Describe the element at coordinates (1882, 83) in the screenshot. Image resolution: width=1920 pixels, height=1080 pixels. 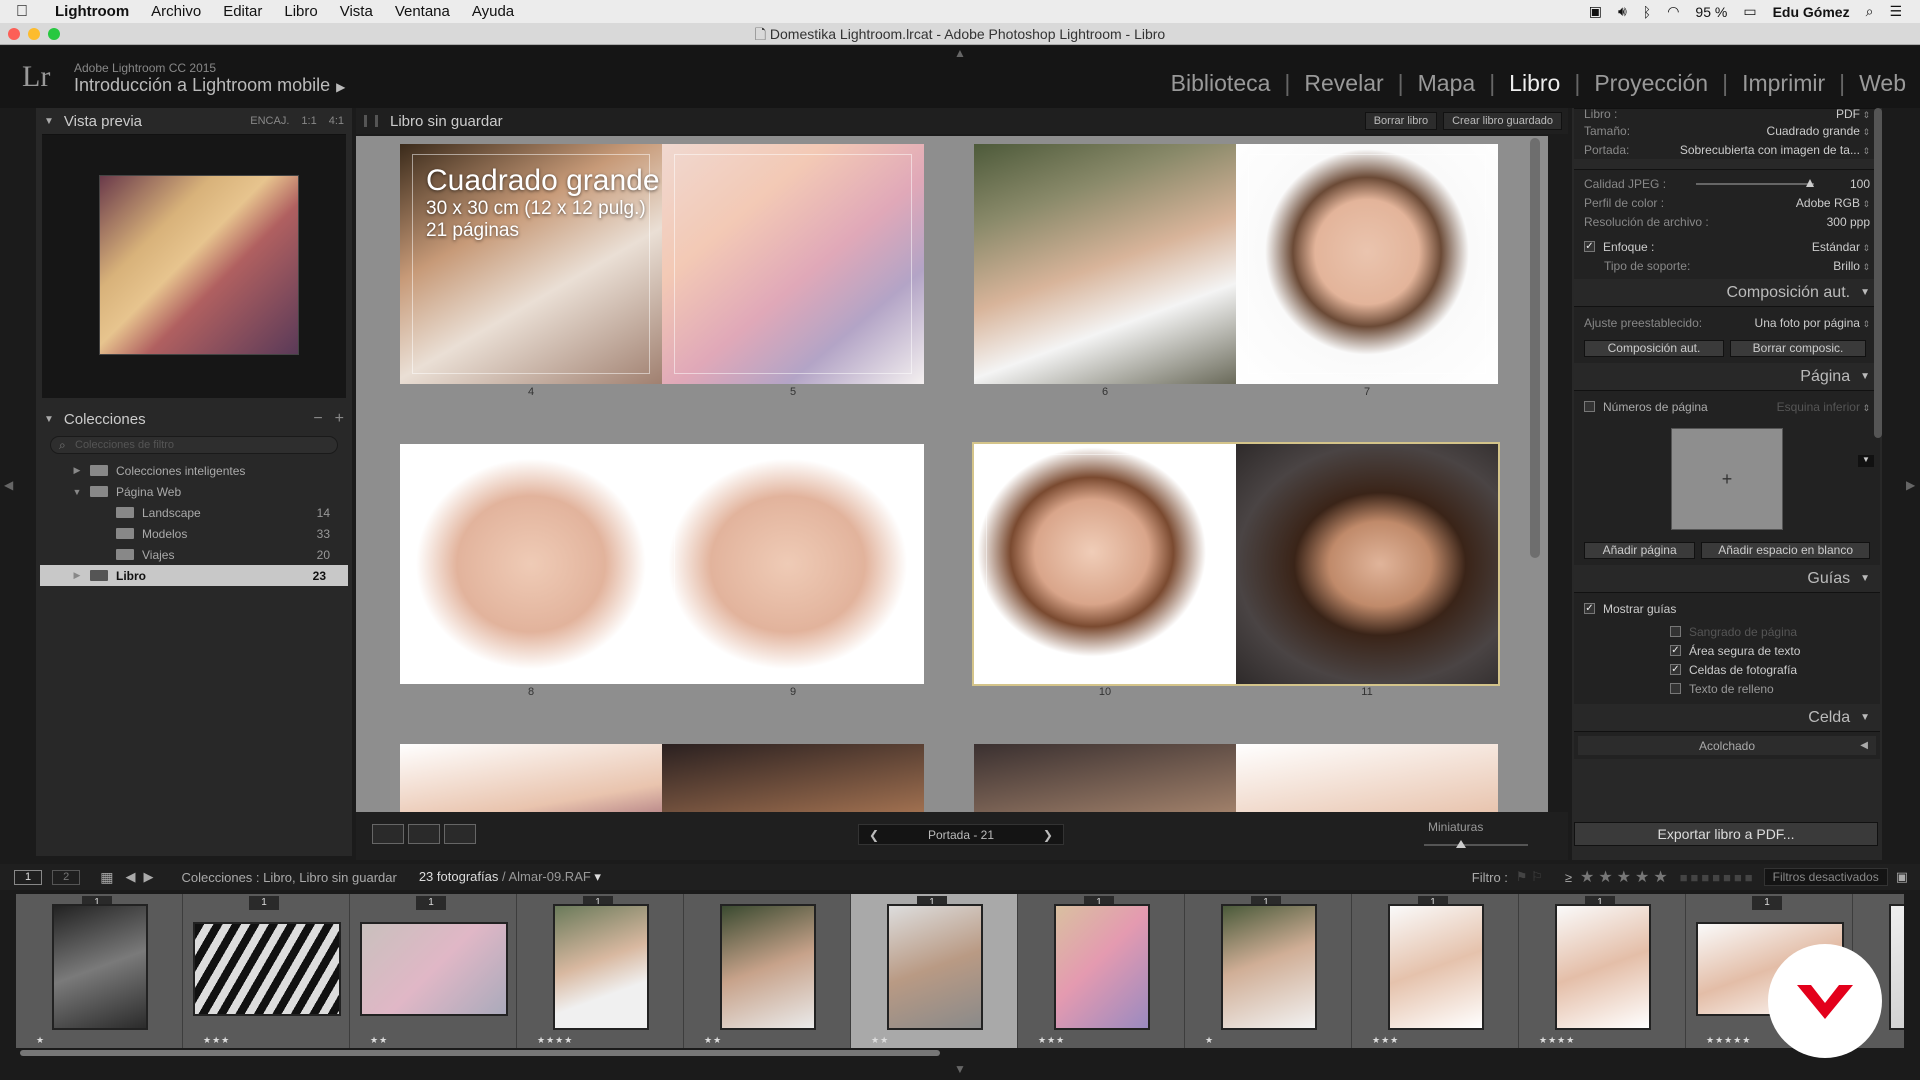
I see `module-web: Web` at that location.